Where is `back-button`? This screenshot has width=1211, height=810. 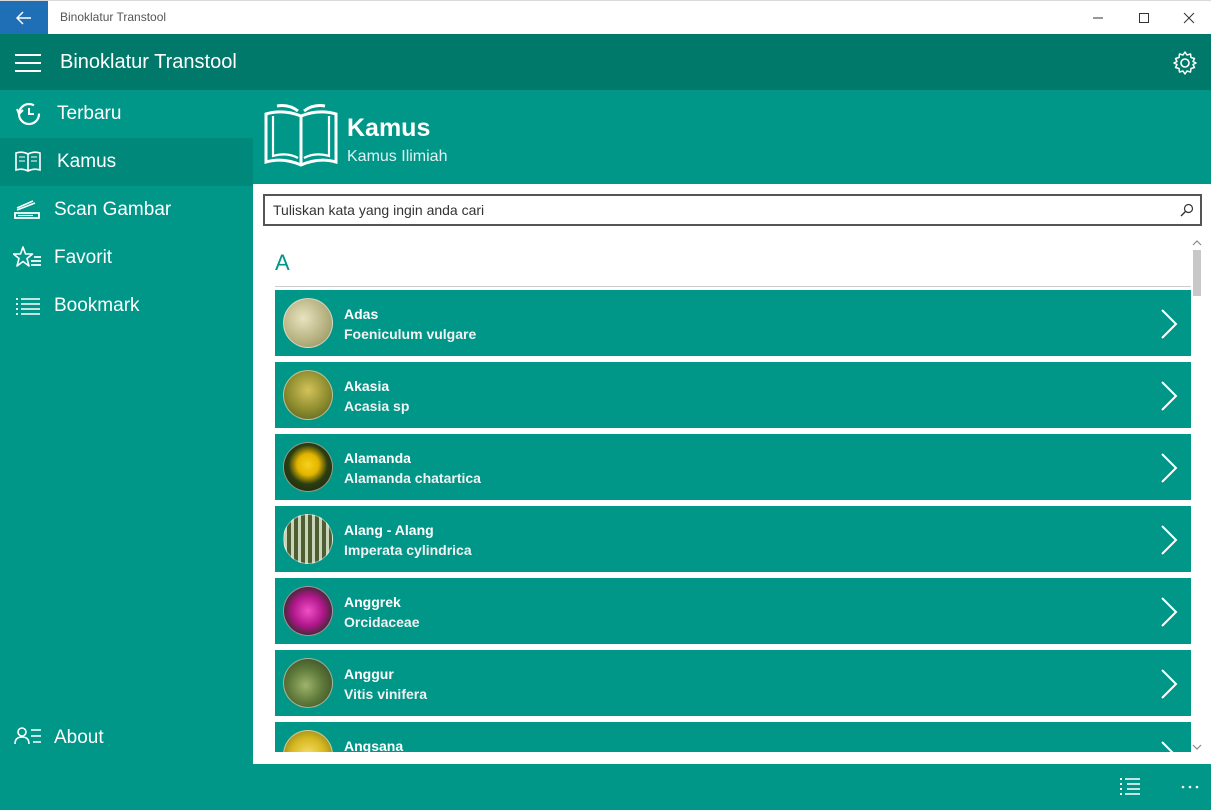
back-button is located at coordinates (24, 18).